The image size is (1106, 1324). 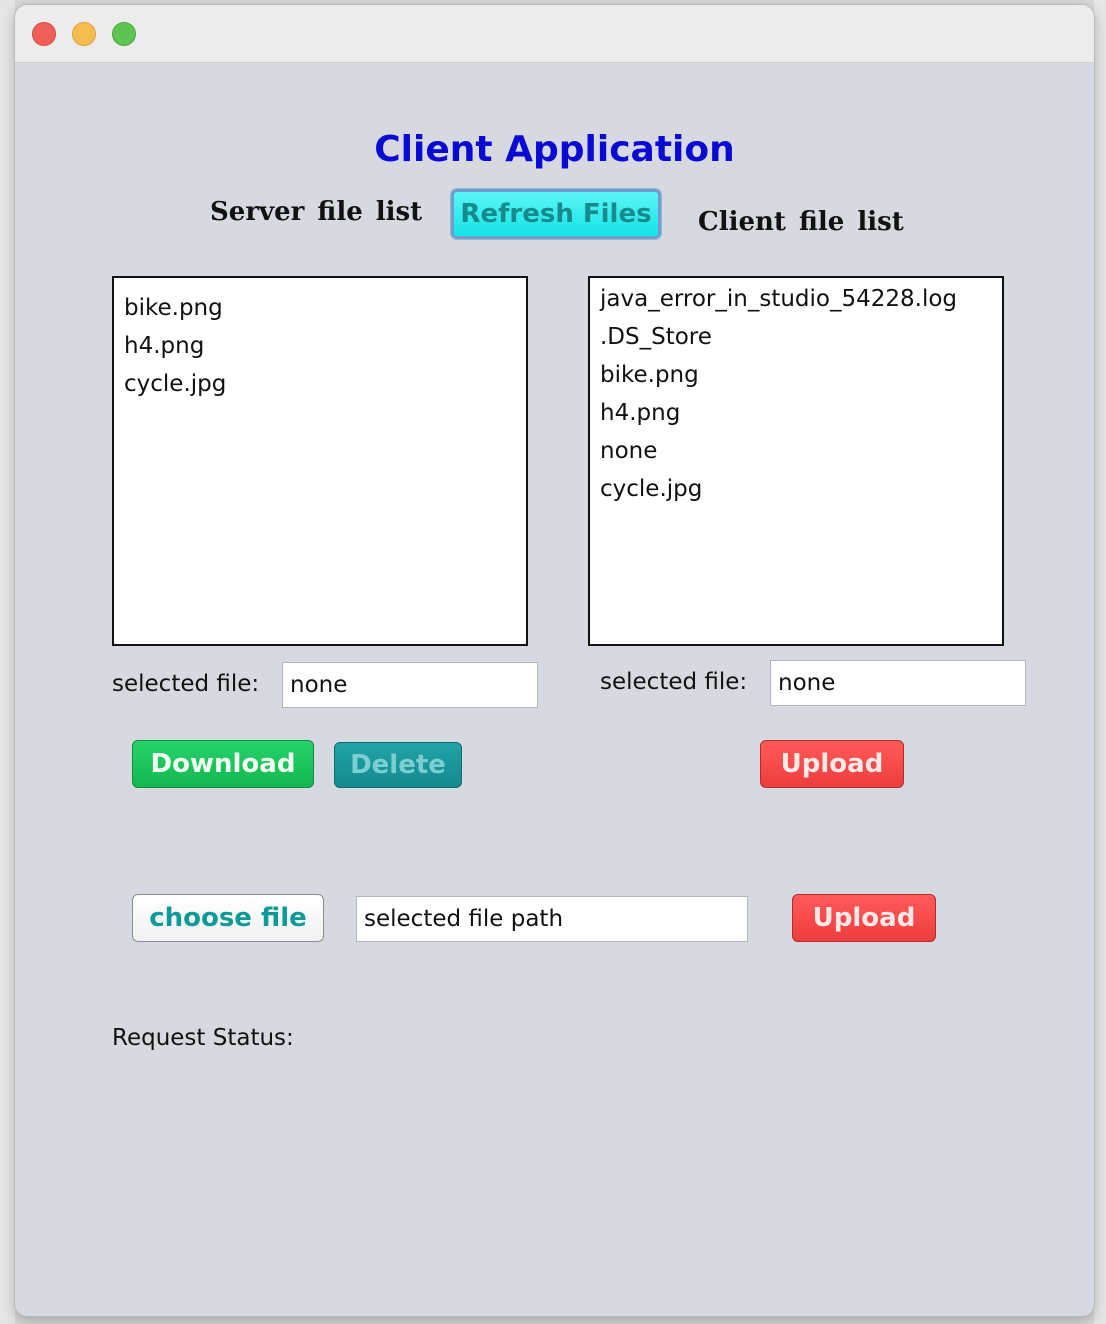 I want to click on refresh-files-button: Refresh Files, so click(x=556, y=214).